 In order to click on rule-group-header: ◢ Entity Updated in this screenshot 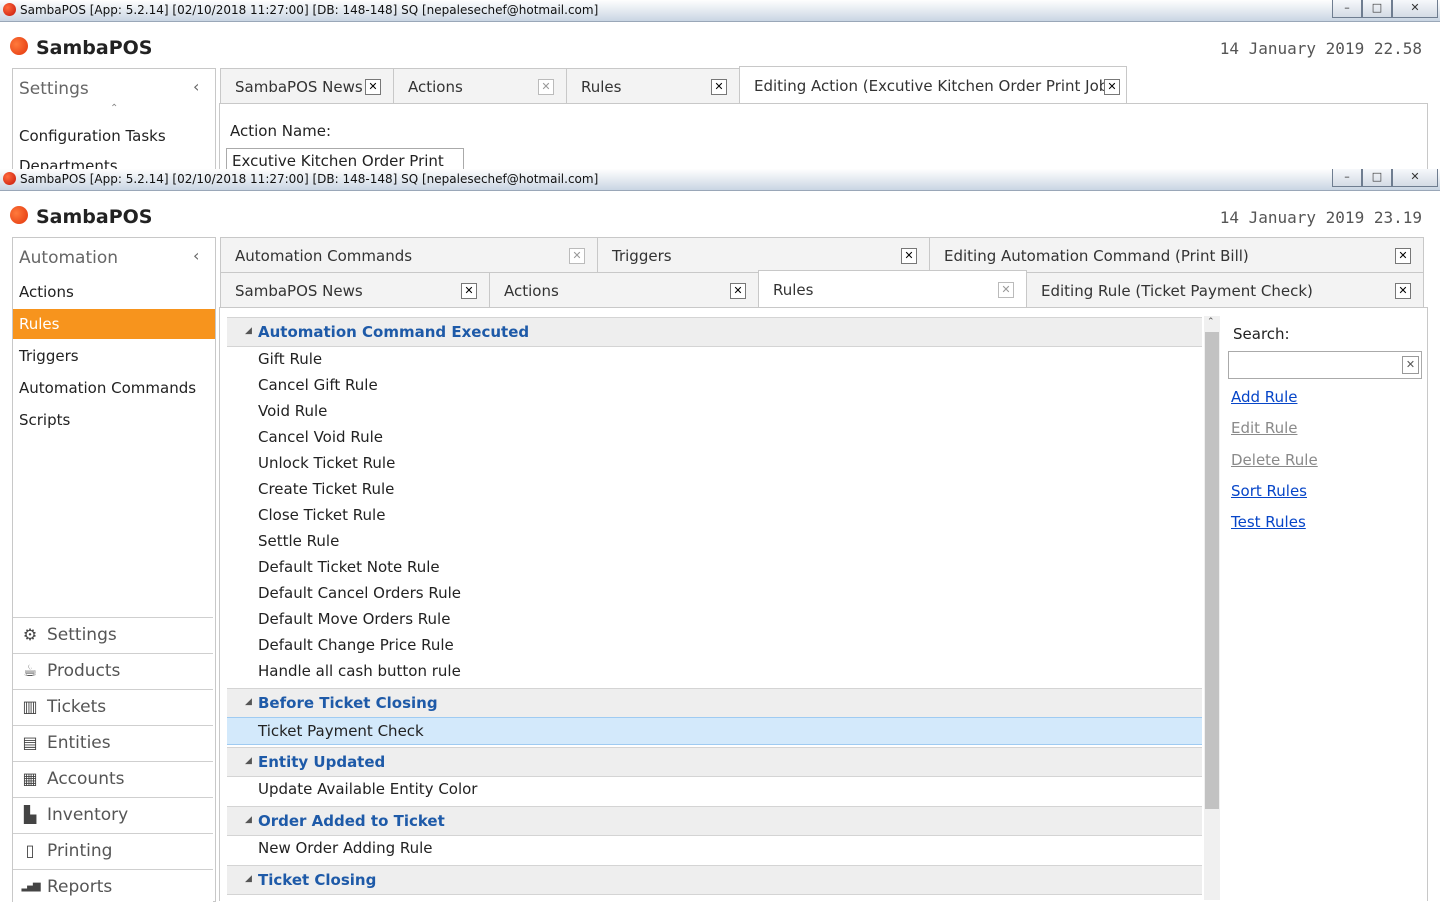, I will do `click(714, 762)`.